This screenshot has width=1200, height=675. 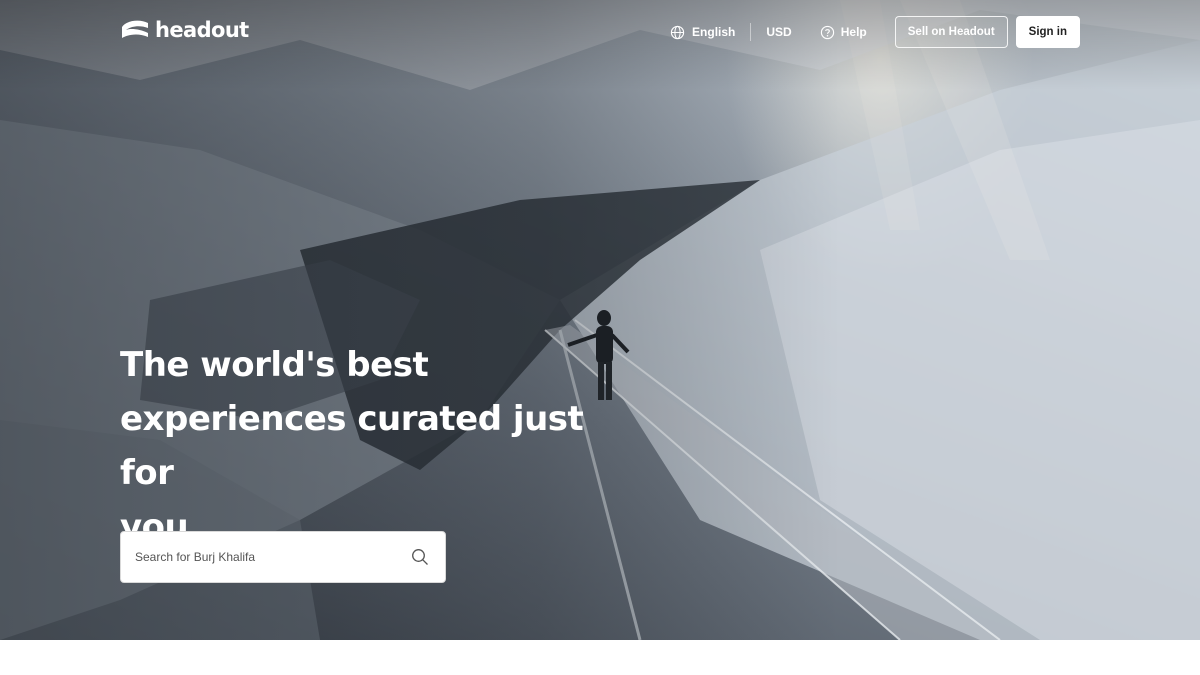 What do you see at coordinates (420, 557) in the screenshot?
I see `search-icon` at bounding box center [420, 557].